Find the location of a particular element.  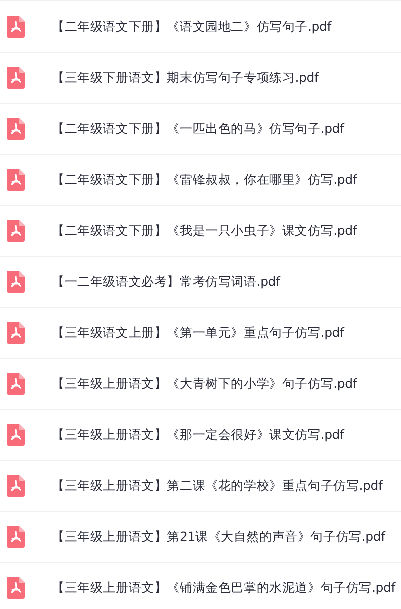

file-row: 【二年级语文下册】《一匹出色的马》仿写句子.pdf is located at coordinates (200, 129).